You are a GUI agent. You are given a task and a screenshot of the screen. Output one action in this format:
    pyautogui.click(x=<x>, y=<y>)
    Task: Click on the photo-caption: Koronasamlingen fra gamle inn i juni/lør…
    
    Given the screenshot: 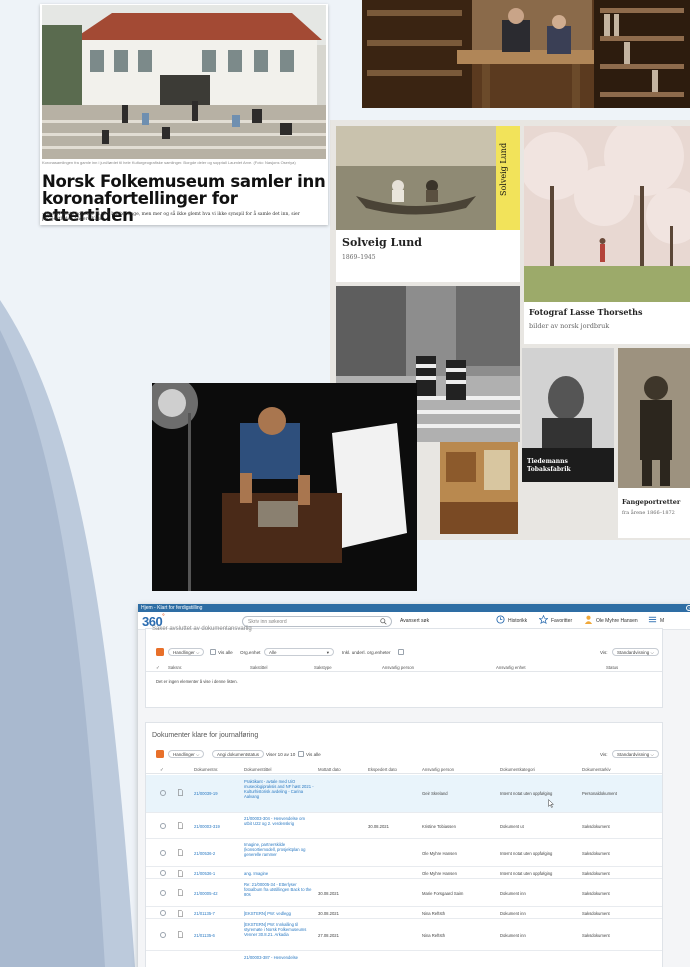 What is the action you would take?
    pyautogui.click(x=169, y=162)
    